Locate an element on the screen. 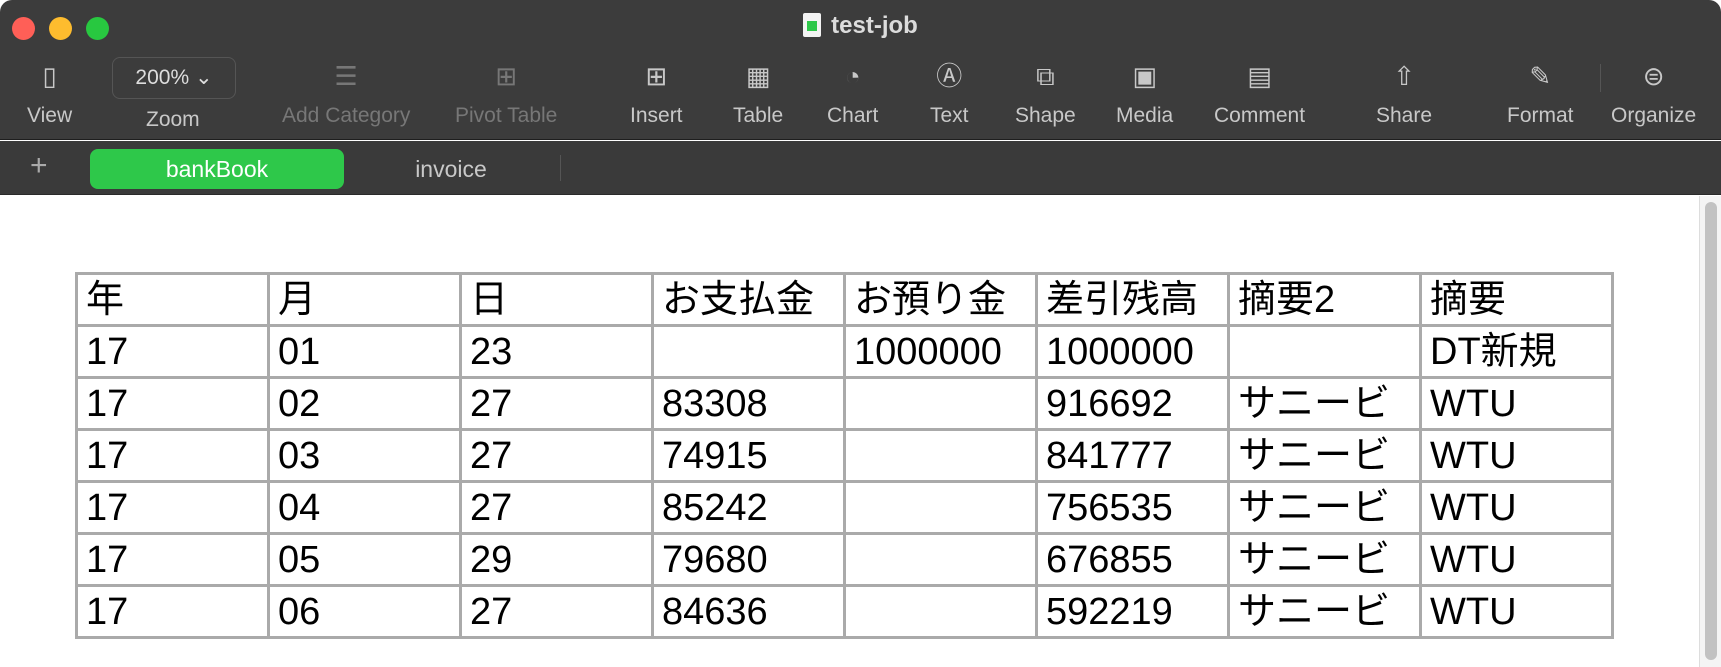 The height and width of the screenshot is (667, 1721). table-cell: DT新規 is located at coordinates (1516, 351).